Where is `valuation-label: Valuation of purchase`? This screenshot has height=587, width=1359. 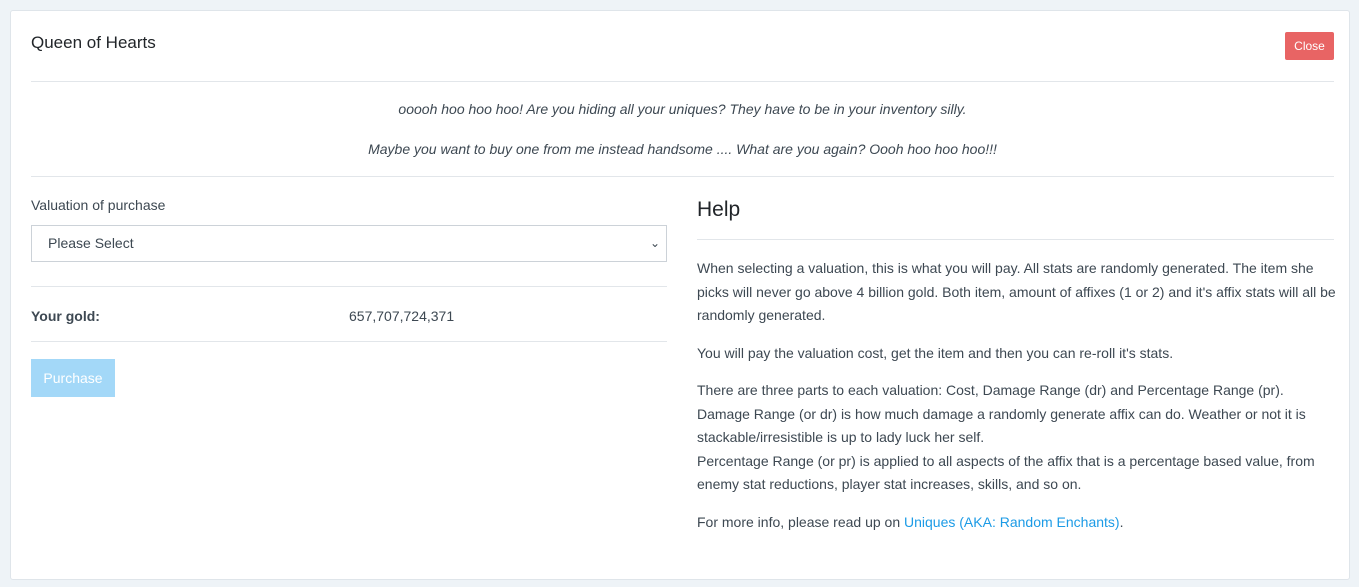
valuation-label: Valuation of purchase is located at coordinates (98, 205).